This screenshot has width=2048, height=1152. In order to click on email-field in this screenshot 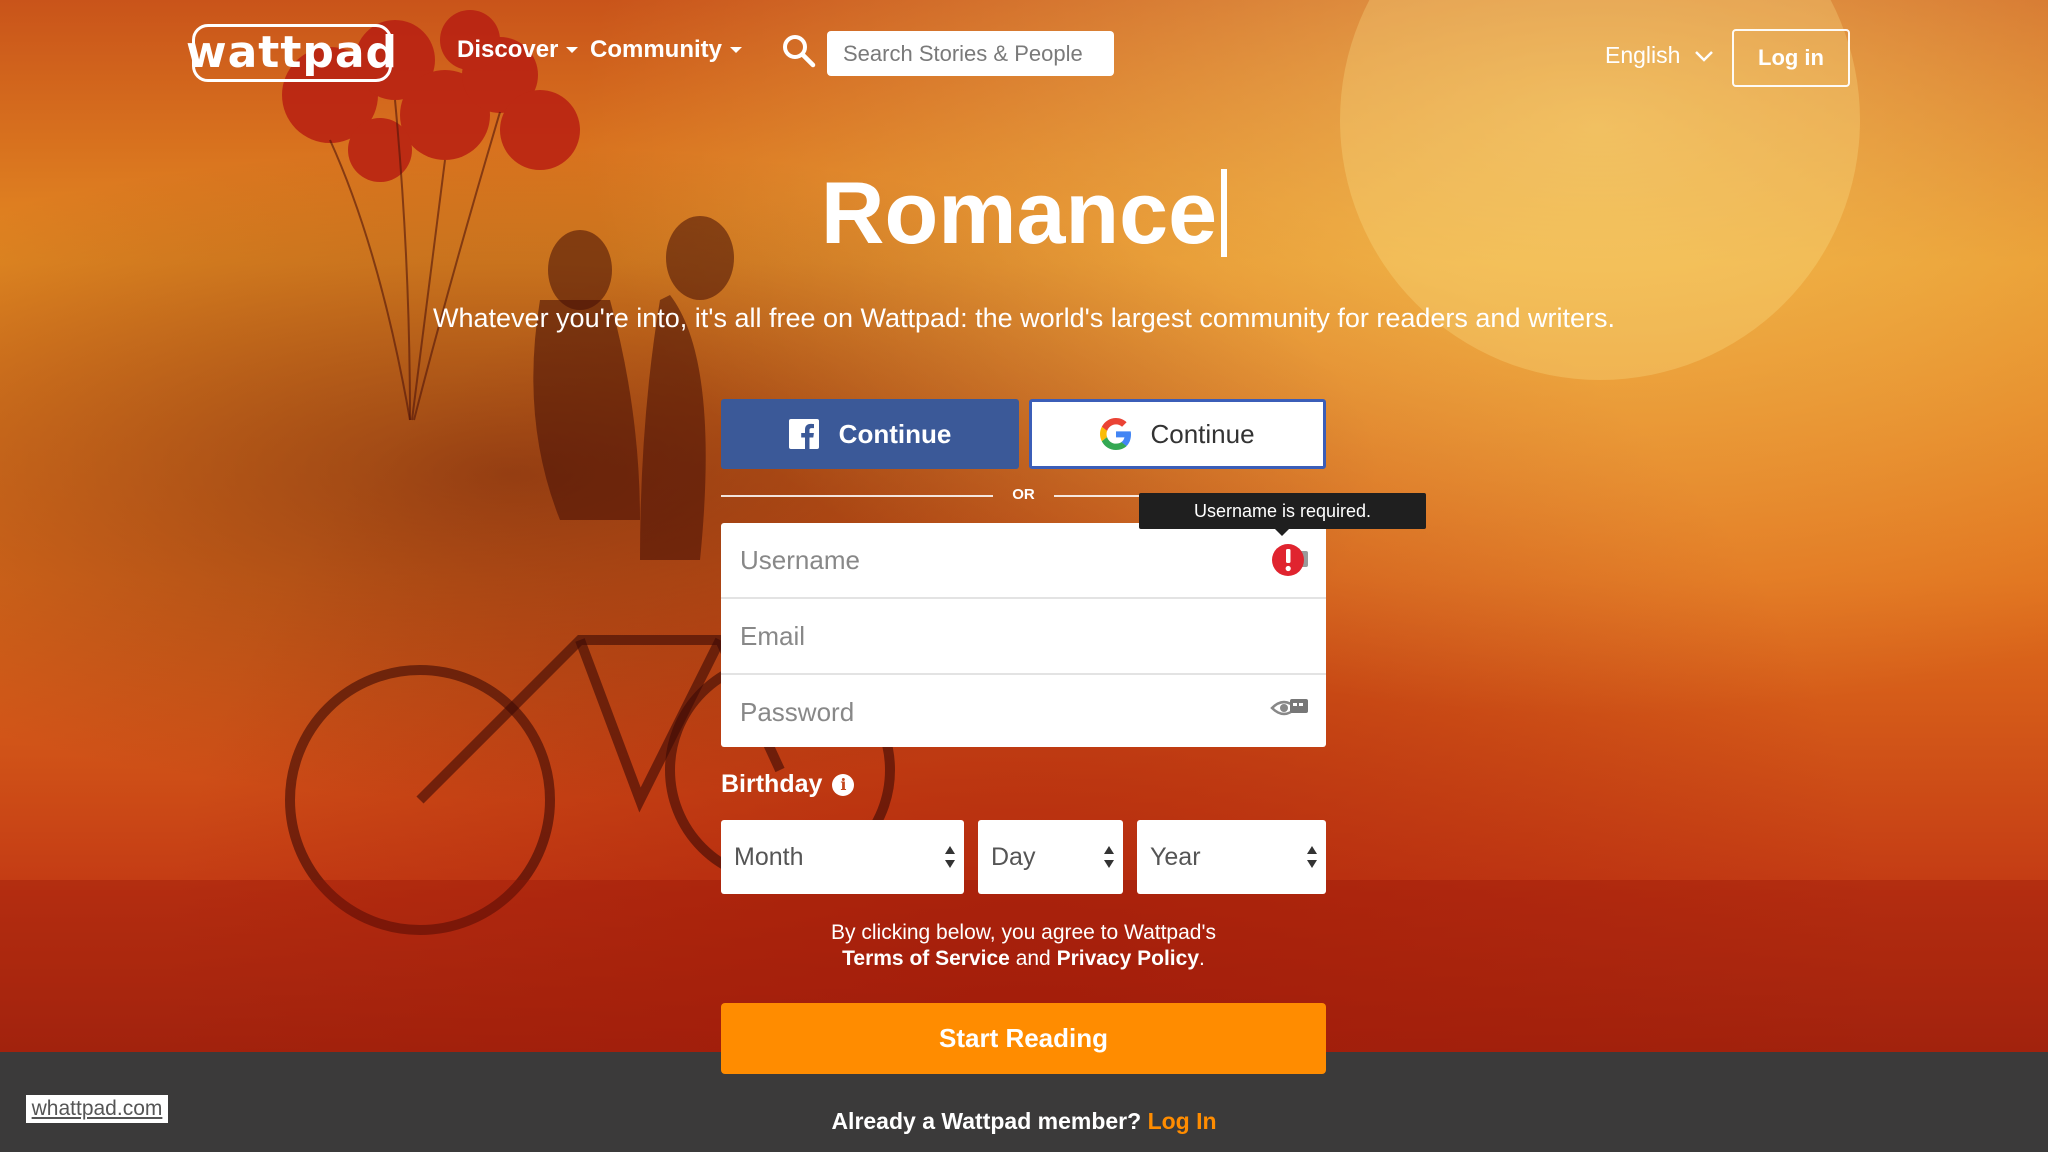, I will do `click(1023, 636)`.